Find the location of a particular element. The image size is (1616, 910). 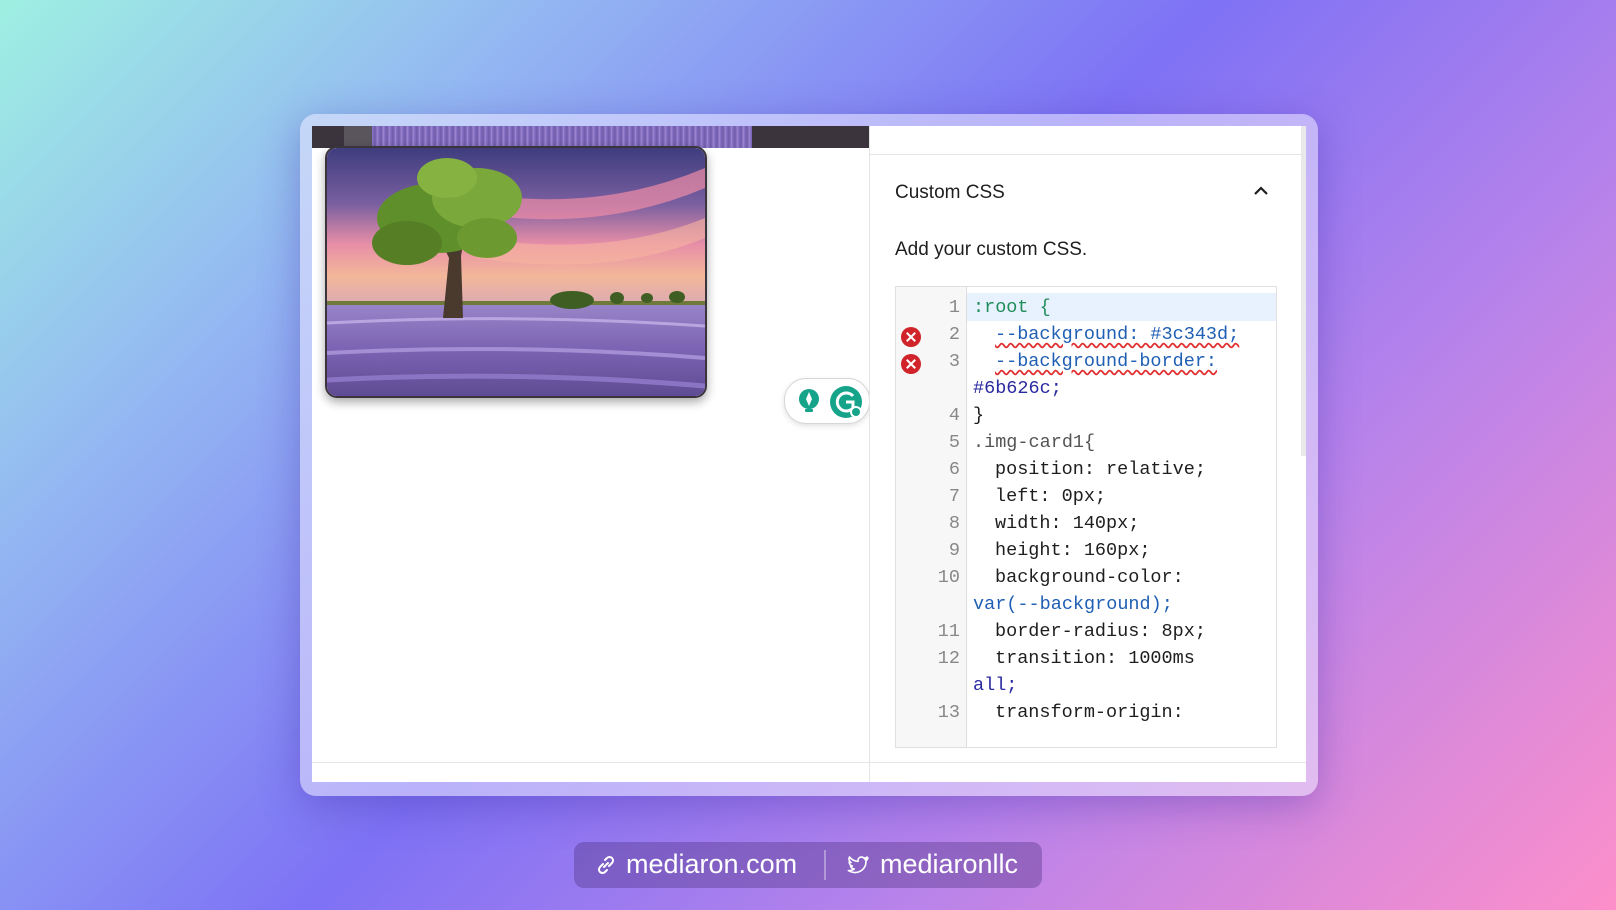

code-line: --background: #3c343d; is located at coordinates (1117, 334).